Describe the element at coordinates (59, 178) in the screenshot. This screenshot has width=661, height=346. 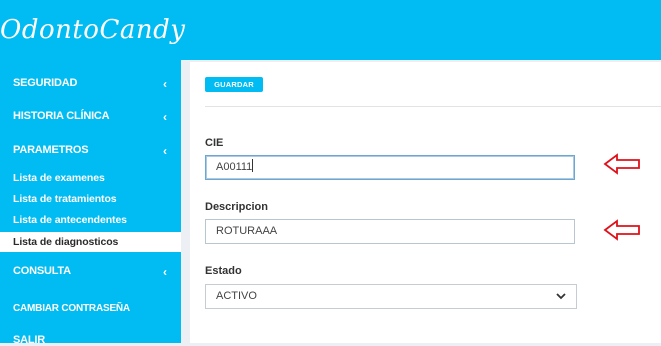
I see `submenu-item-label: Lista de examenes` at that location.